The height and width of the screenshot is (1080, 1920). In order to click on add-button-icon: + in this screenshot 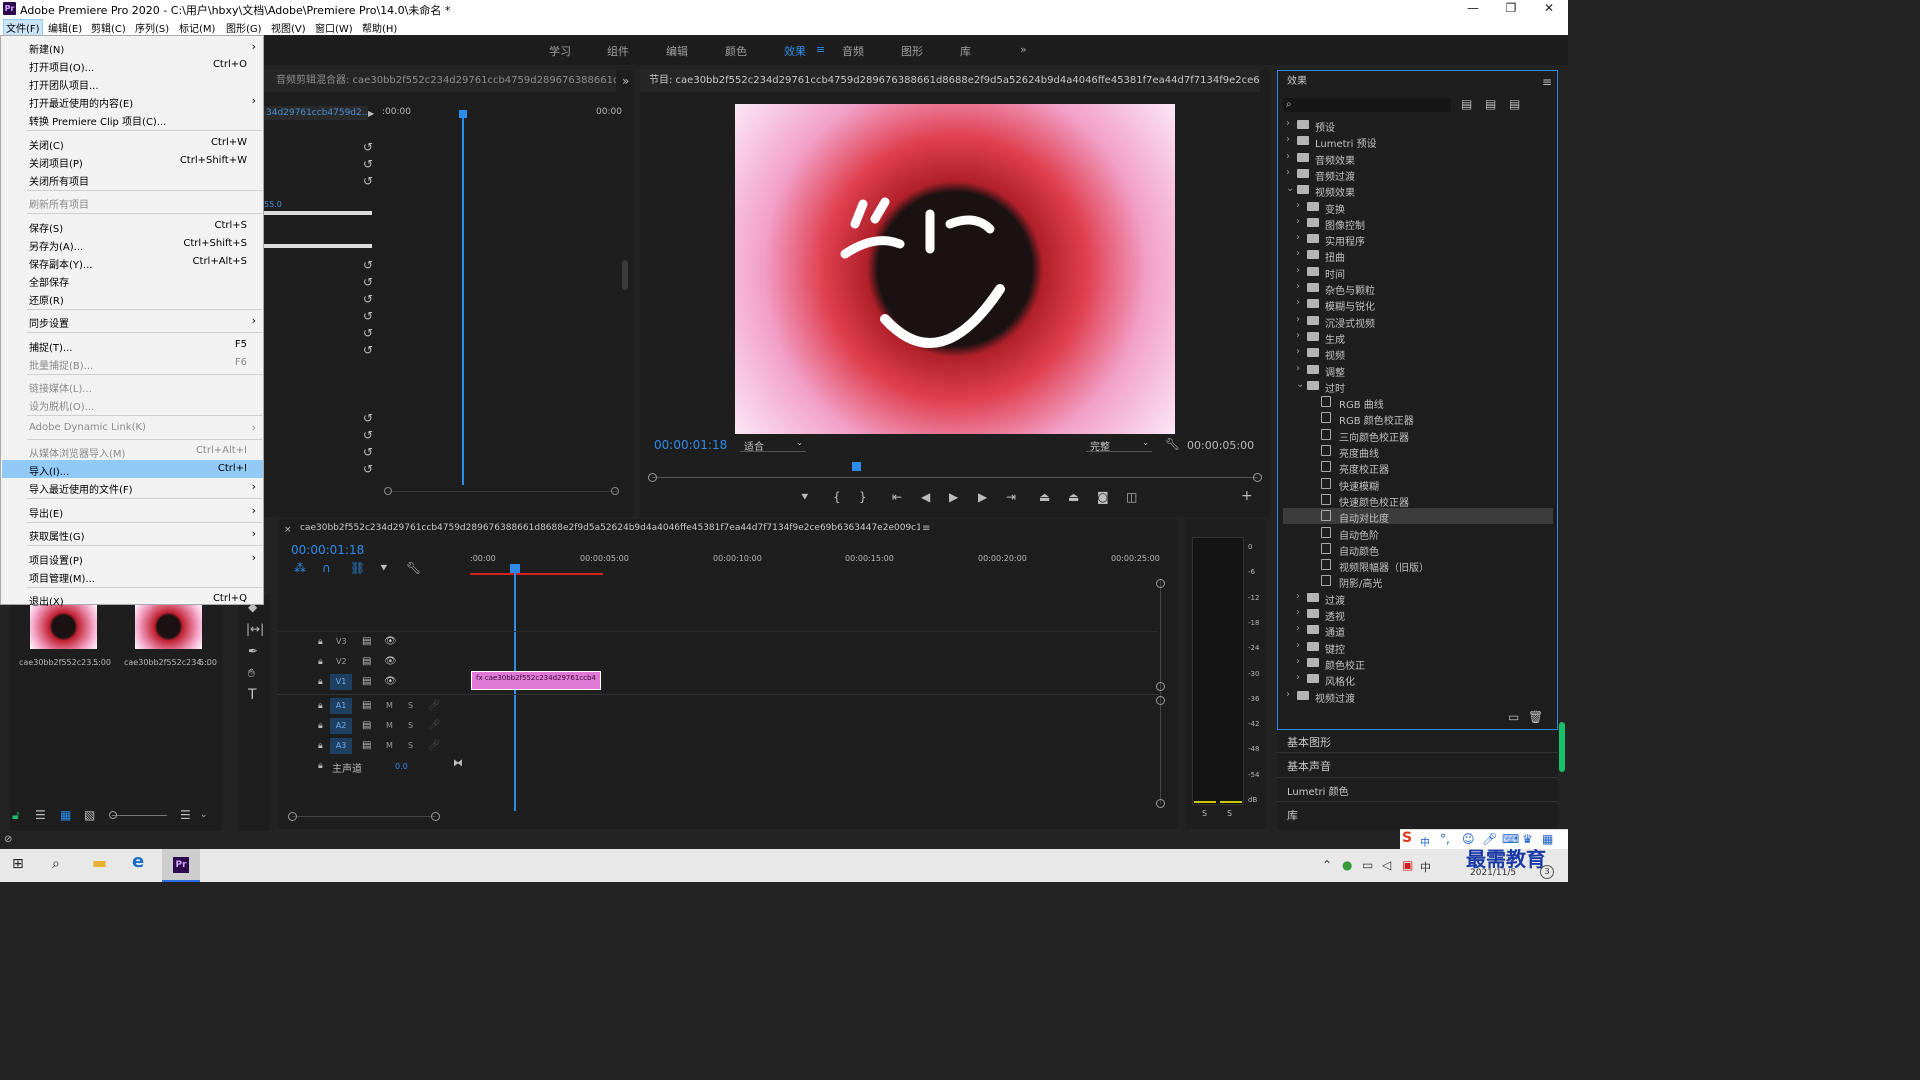, I will do `click(1247, 496)`.